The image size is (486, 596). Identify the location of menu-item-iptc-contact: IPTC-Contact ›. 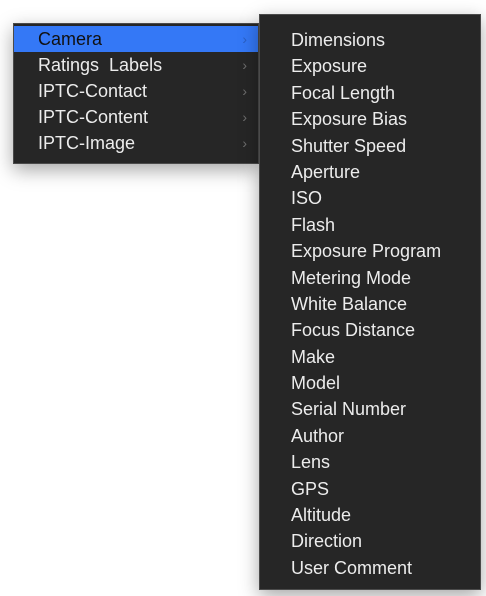
(136, 91).